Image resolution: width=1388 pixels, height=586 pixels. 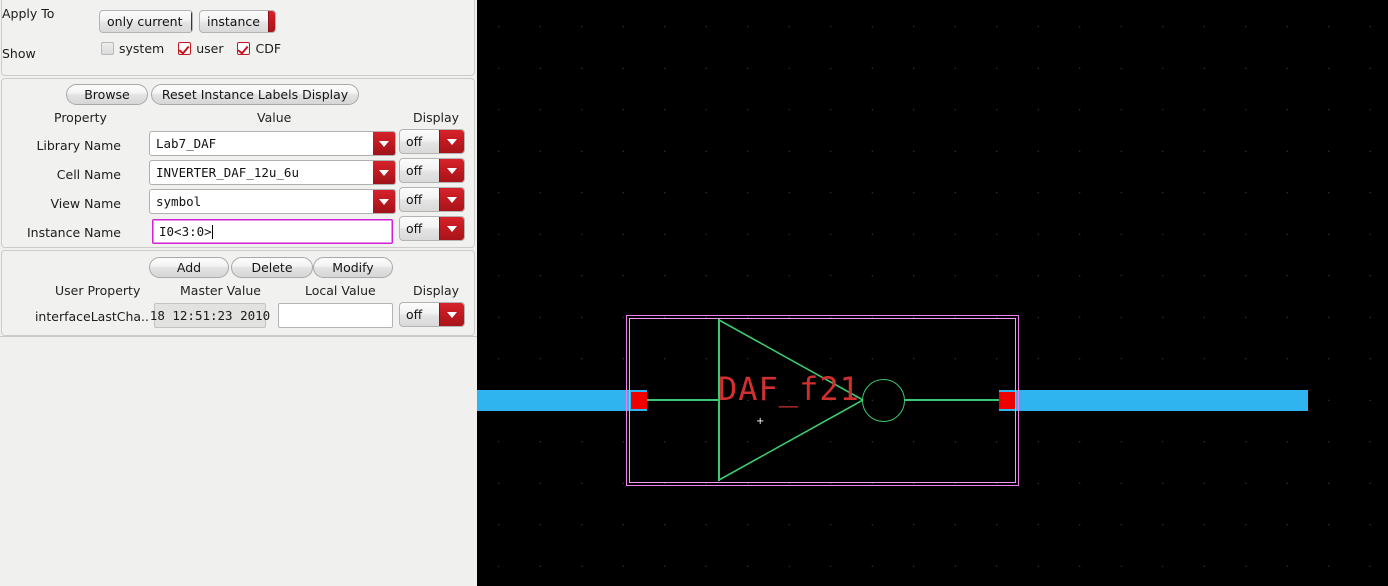 What do you see at coordinates (142, 48) in the screenshot?
I see `show-system-label: system` at bounding box center [142, 48].